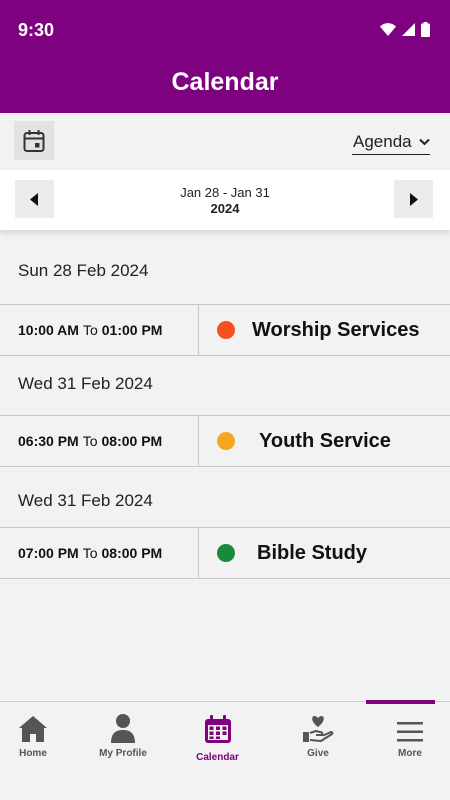  I want to click on home-icon, so click(33, 729).